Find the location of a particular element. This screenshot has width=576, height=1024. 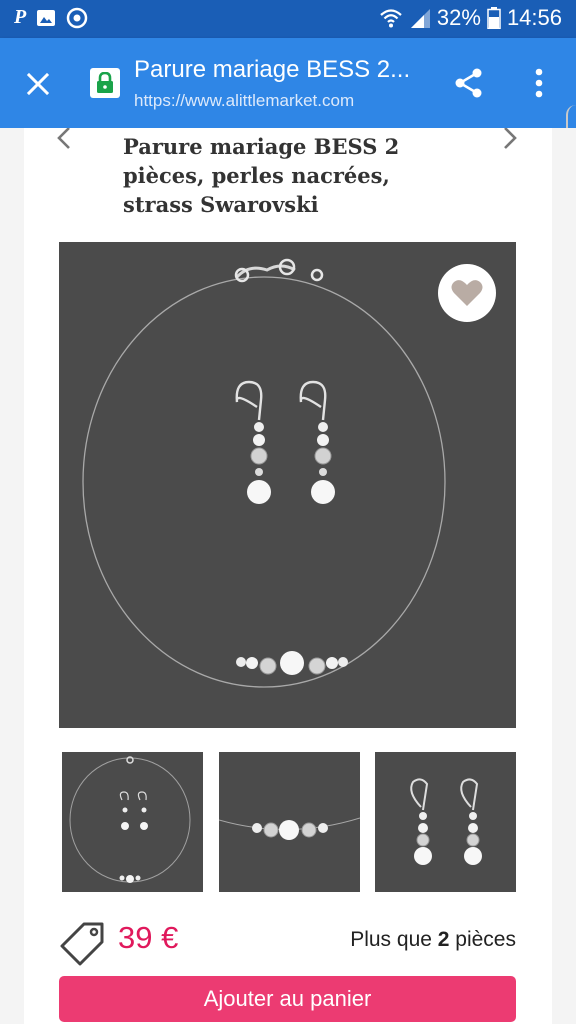

overflow-menu-button is located at coordinates (539, 83).